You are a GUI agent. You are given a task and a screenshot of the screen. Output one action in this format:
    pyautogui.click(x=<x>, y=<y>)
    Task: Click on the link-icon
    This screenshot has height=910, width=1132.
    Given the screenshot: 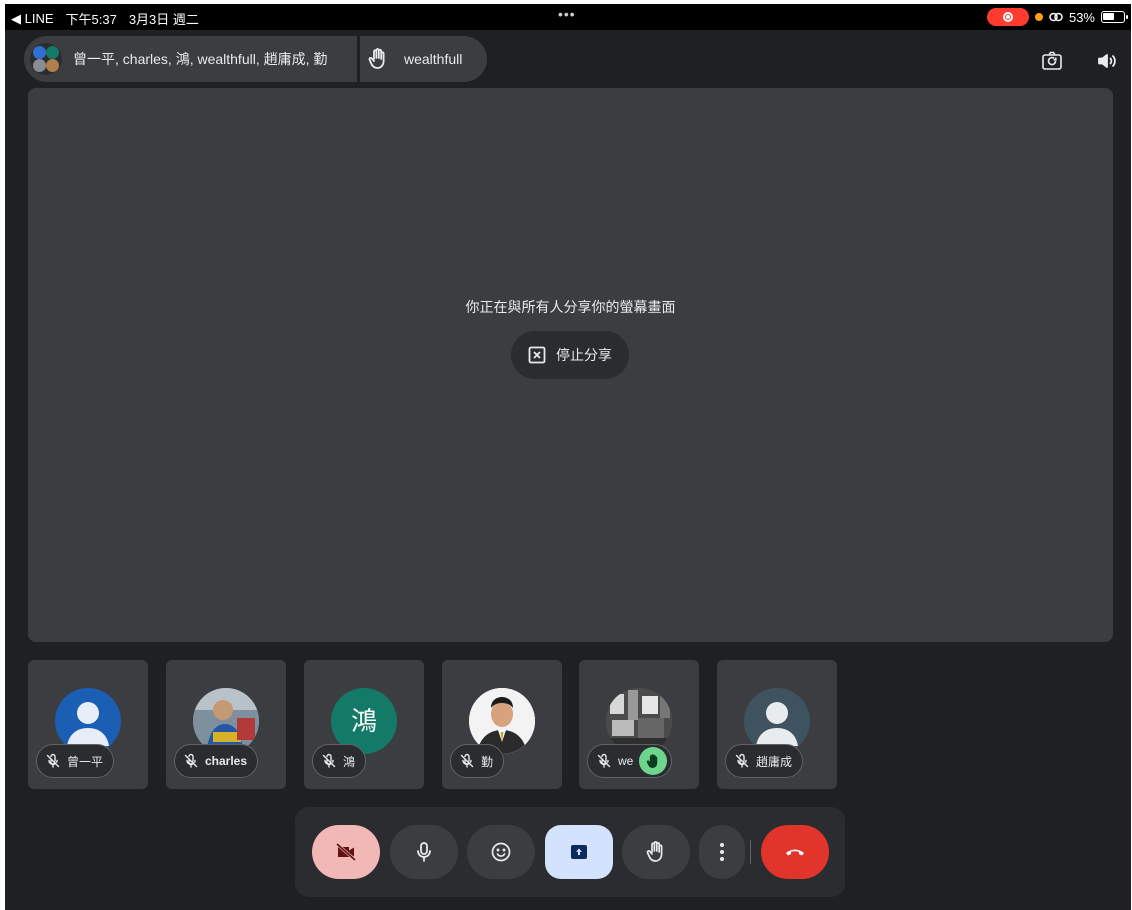 What is the action you would take?
    pyautogui.click(x=1056, y=17)
    